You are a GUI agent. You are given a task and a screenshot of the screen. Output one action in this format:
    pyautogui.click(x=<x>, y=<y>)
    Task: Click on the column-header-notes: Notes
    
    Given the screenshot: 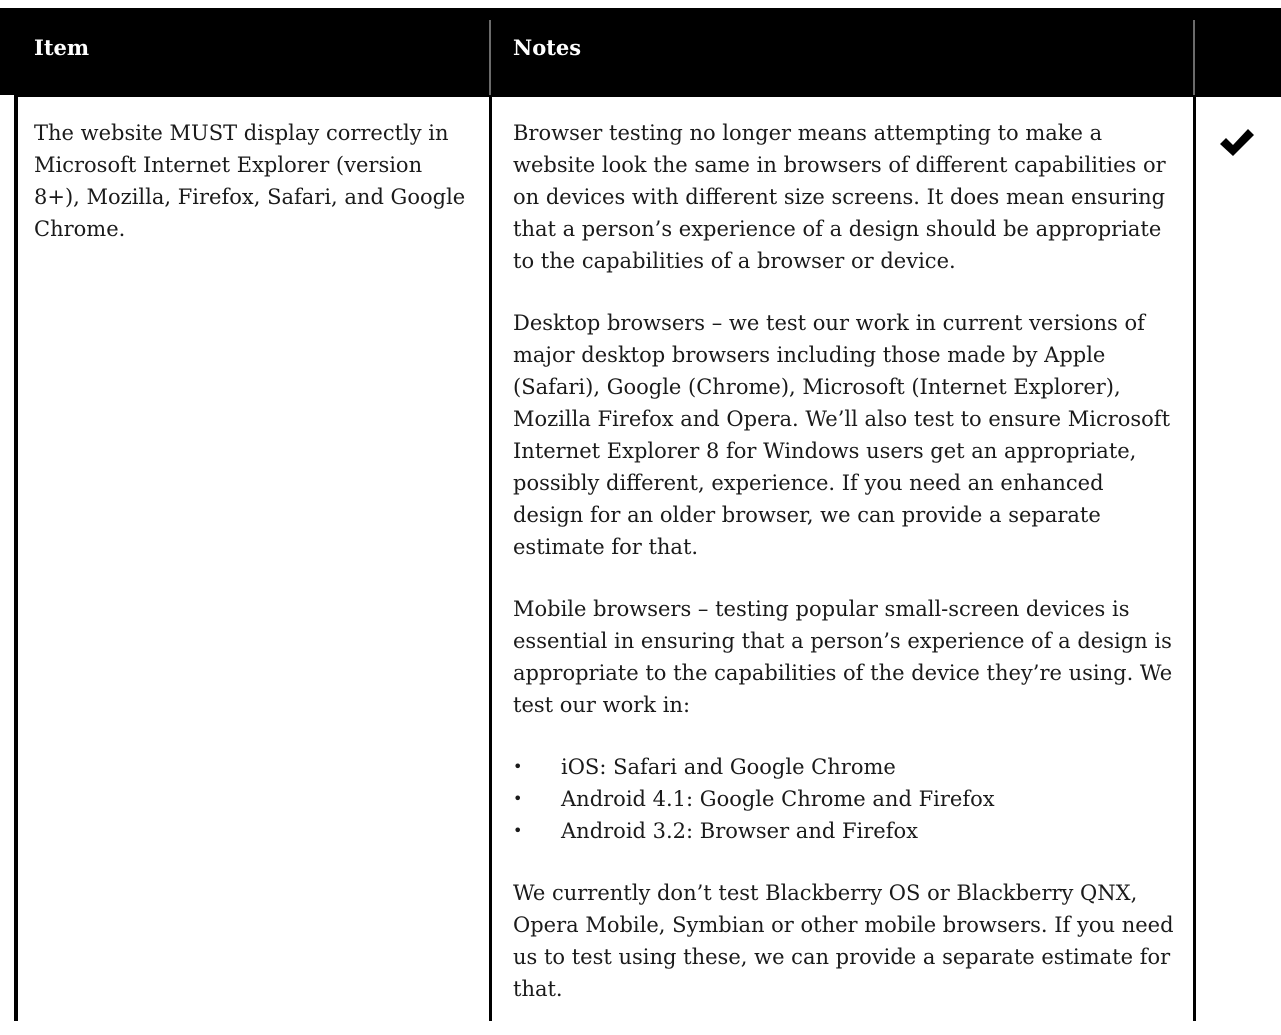 What is the action you would take?
    pyautogui.click(x=547, y=47)
    